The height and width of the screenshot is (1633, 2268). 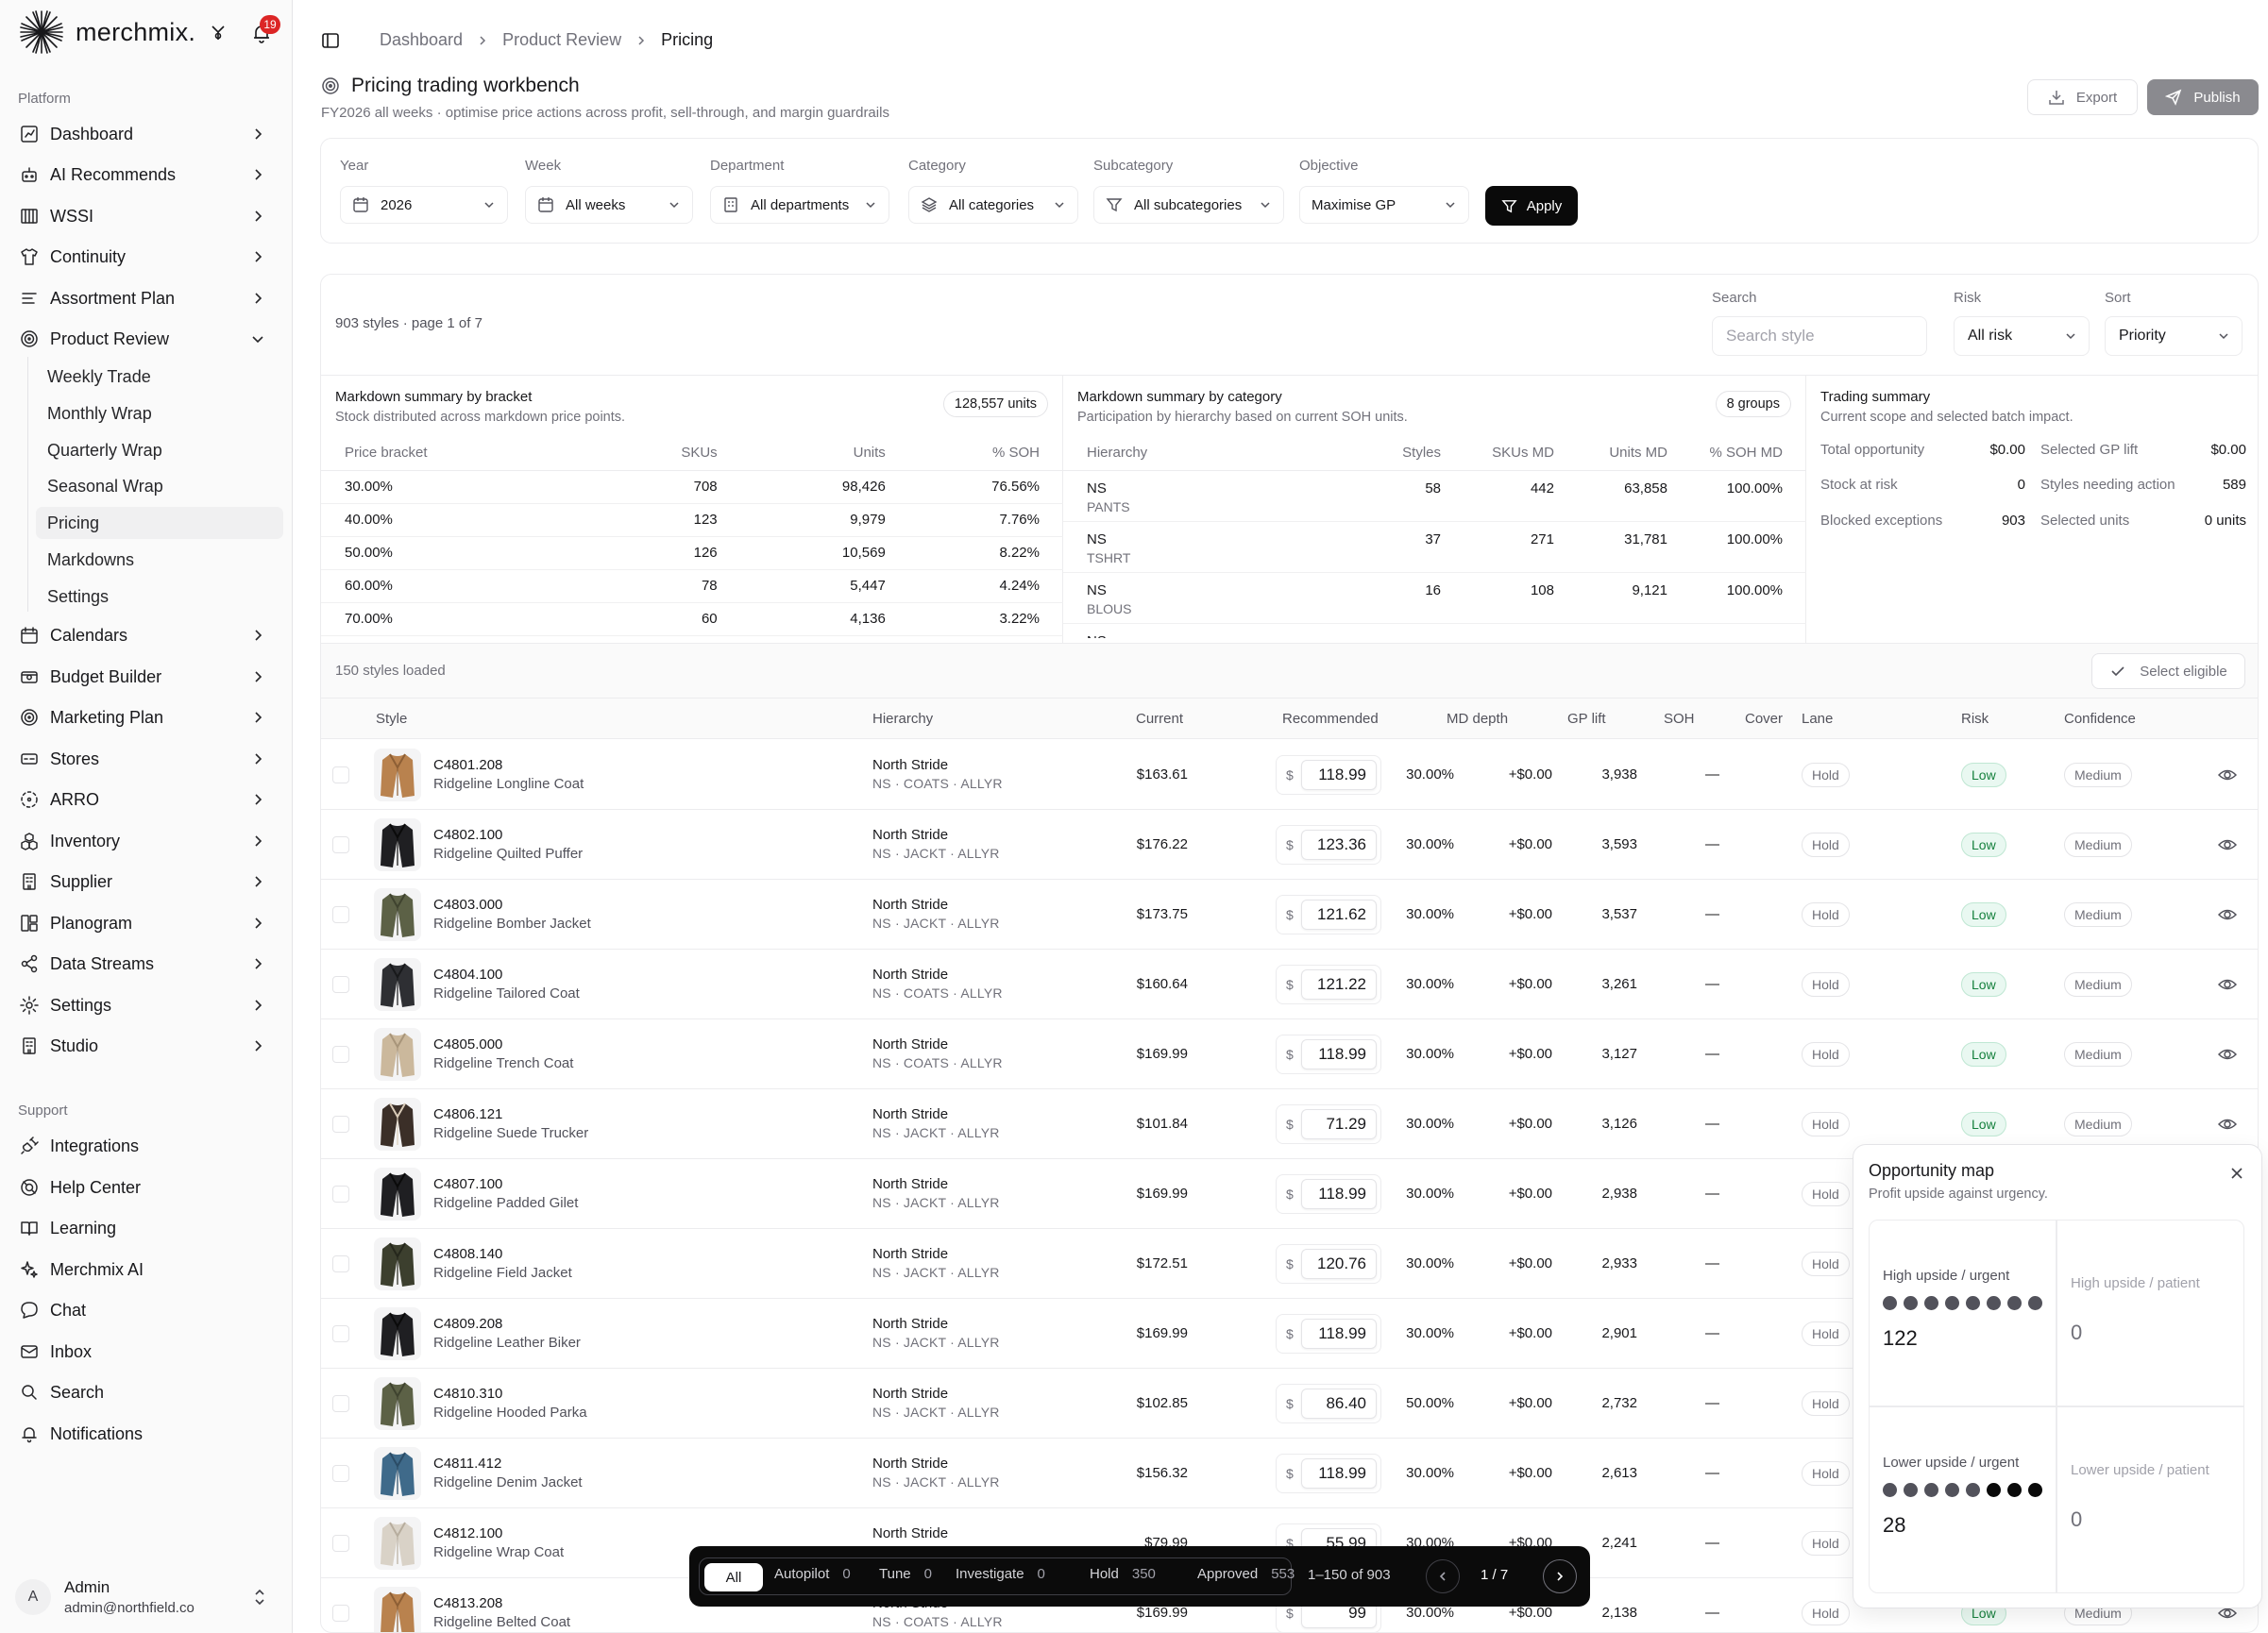 I want to click on search-input: Search style, so click(x=1819, y=336).